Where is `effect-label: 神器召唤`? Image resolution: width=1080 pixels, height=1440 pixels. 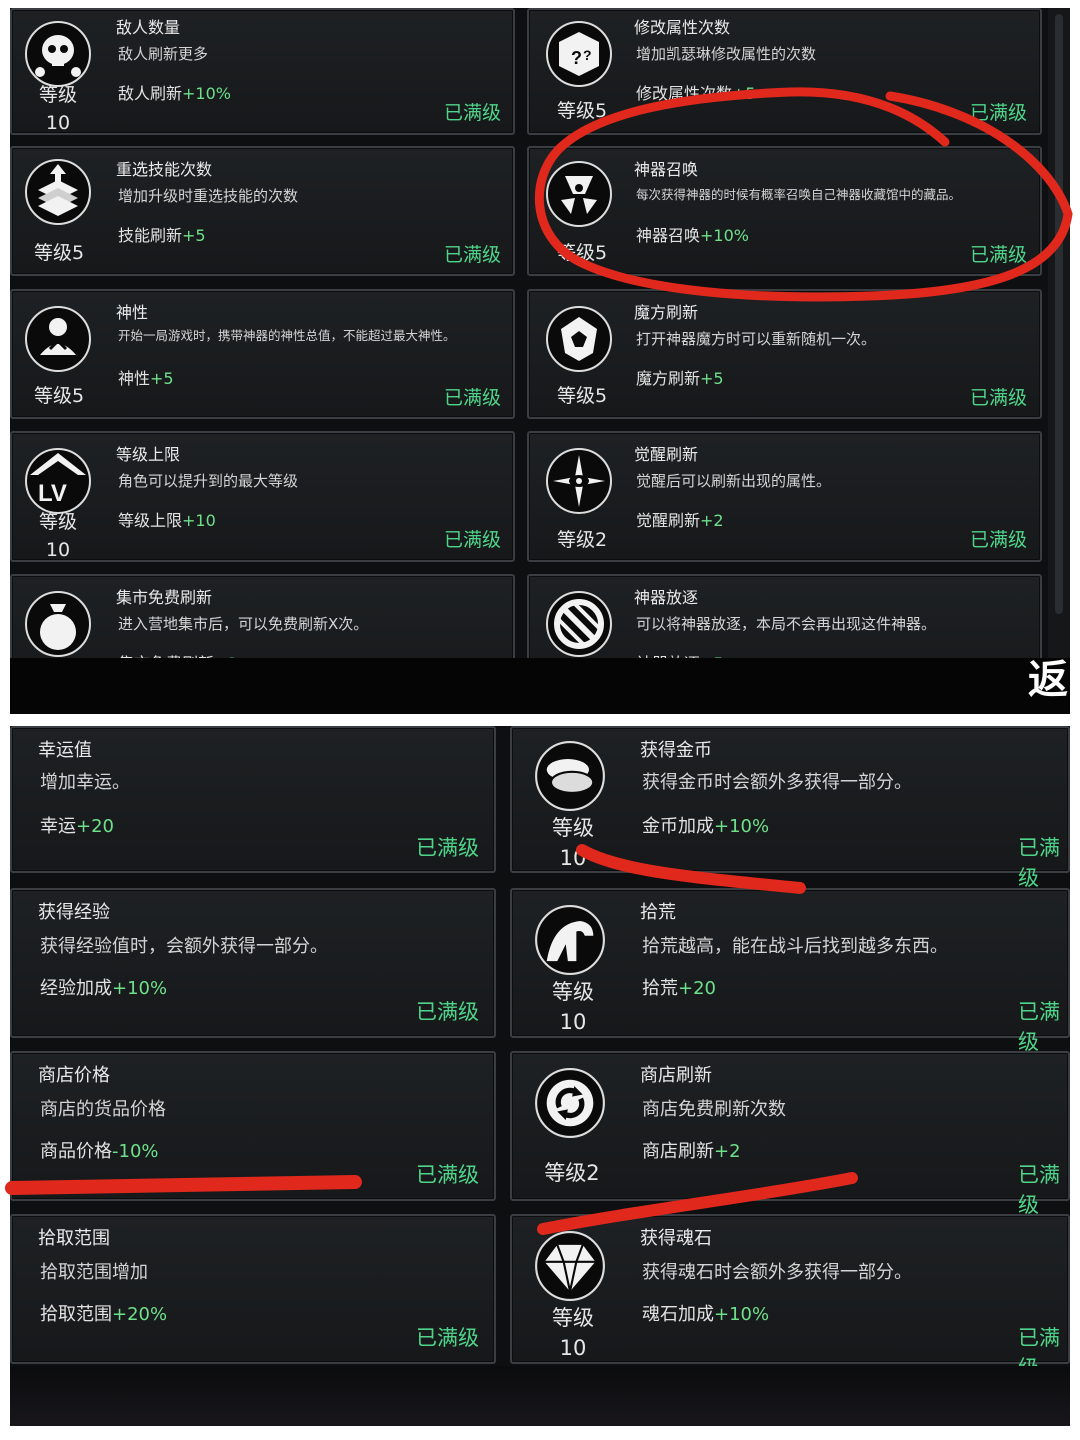 effect-label: 神器召唤 is located at coordinates (668, 235).